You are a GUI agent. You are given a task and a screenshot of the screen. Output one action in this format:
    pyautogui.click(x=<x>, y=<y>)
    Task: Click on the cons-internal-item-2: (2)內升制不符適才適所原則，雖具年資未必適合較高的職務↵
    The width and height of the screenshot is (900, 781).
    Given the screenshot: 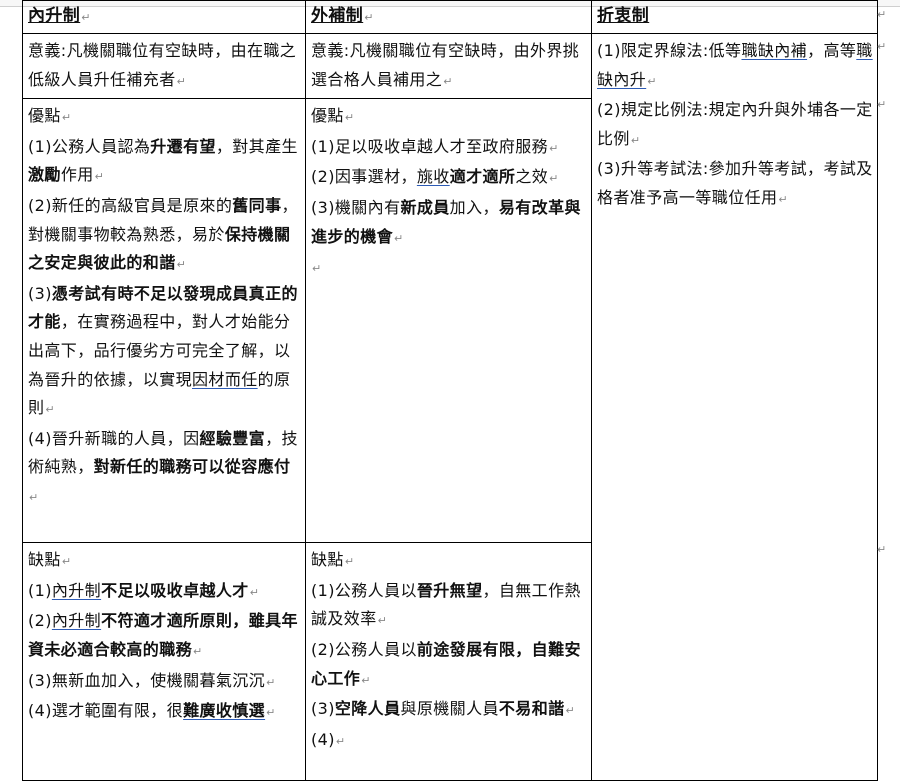 What is the action you would take?
    pyautogui.click(x=163, y=635)
    